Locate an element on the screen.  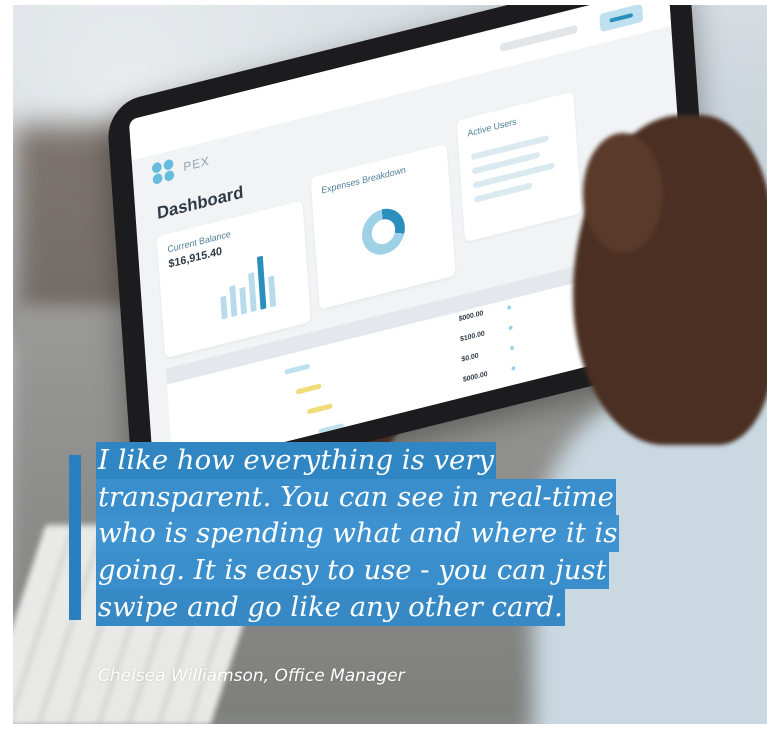
quote-line: I like how everything is very is located at coordinates (296, 460).